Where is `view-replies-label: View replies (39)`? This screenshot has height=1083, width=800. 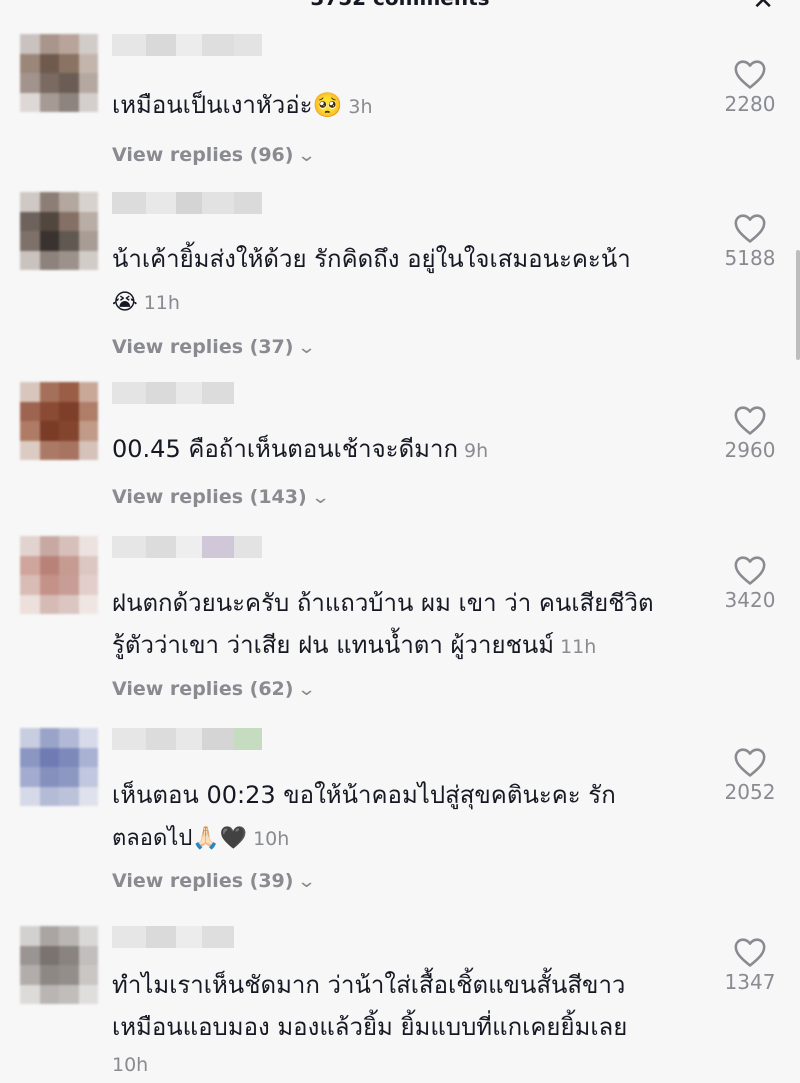 view-replies-label: View replies (39) is located at coordinates (203, 881).